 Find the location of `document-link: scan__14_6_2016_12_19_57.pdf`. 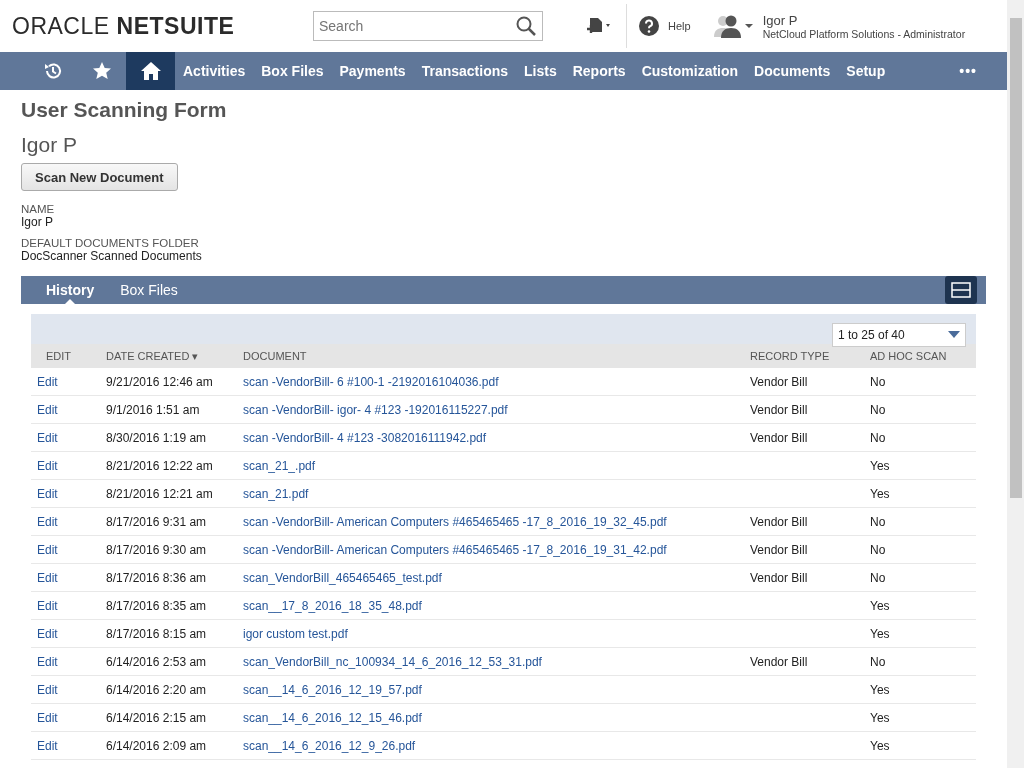

document-link: scan__14_6_2016_12_19_57.pdf is located at coordinates (332, 689).